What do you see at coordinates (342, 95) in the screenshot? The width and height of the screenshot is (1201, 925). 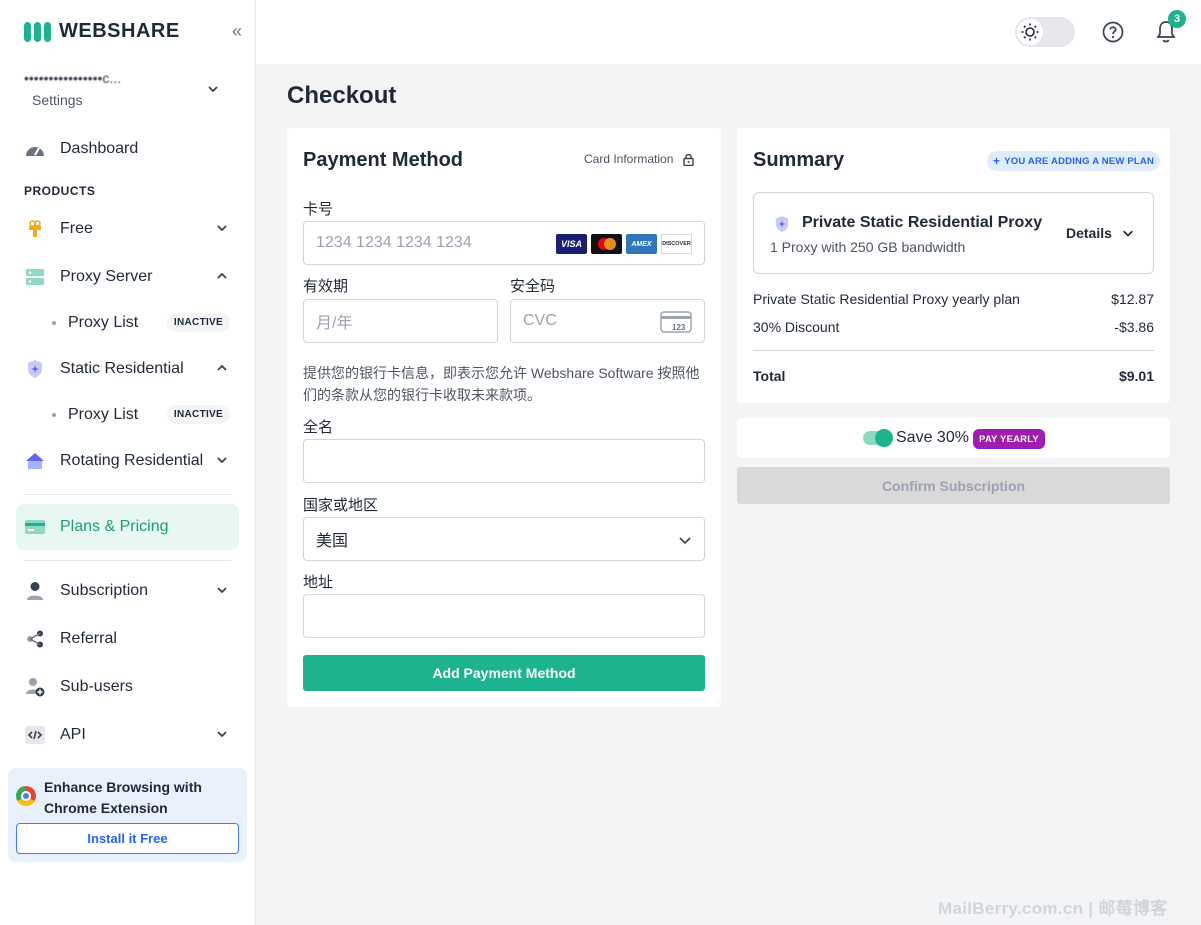 I see `page-title: Checkout` at bounding box center [342, 95].